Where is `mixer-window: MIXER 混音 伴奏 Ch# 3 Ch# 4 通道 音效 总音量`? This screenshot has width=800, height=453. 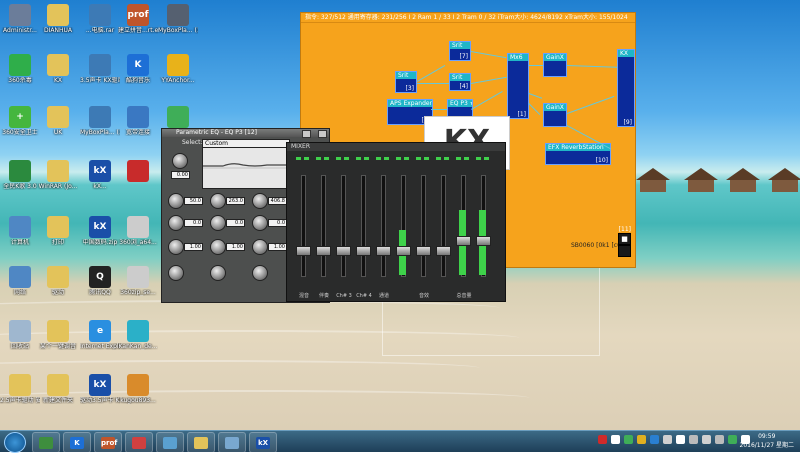
mixer-window: MIXER 混音 伴奏 Ch# 3 Ch# 4 通道 音效 总音量 is located at coordinates (396, 222).